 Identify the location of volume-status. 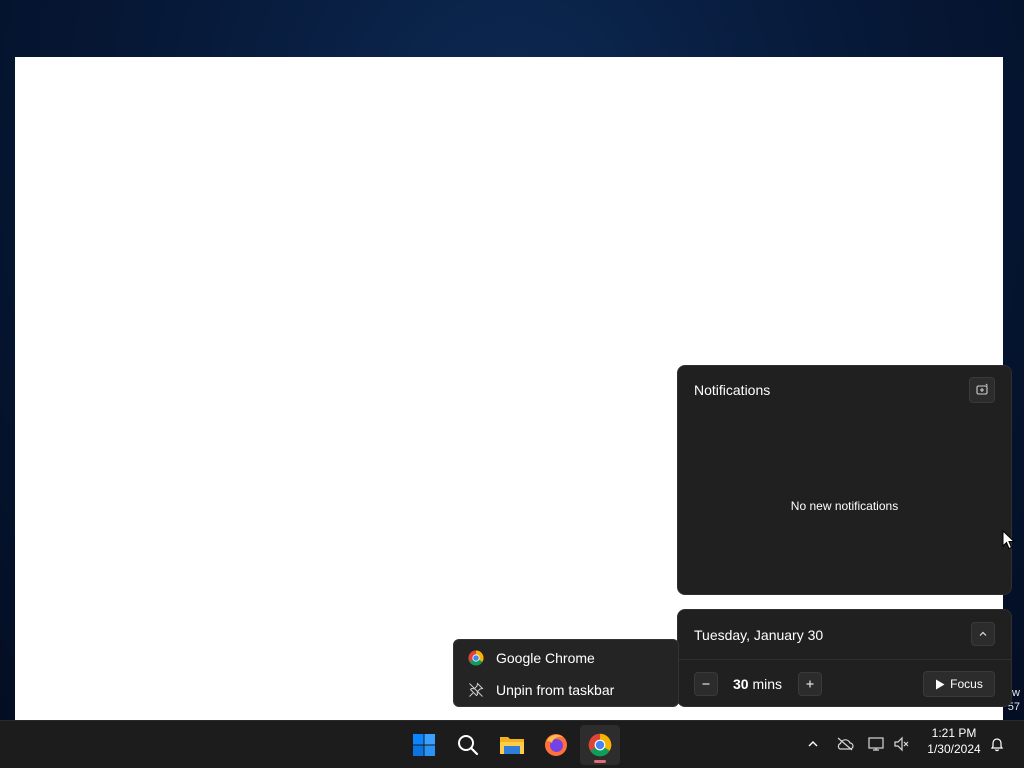
(902, 744).